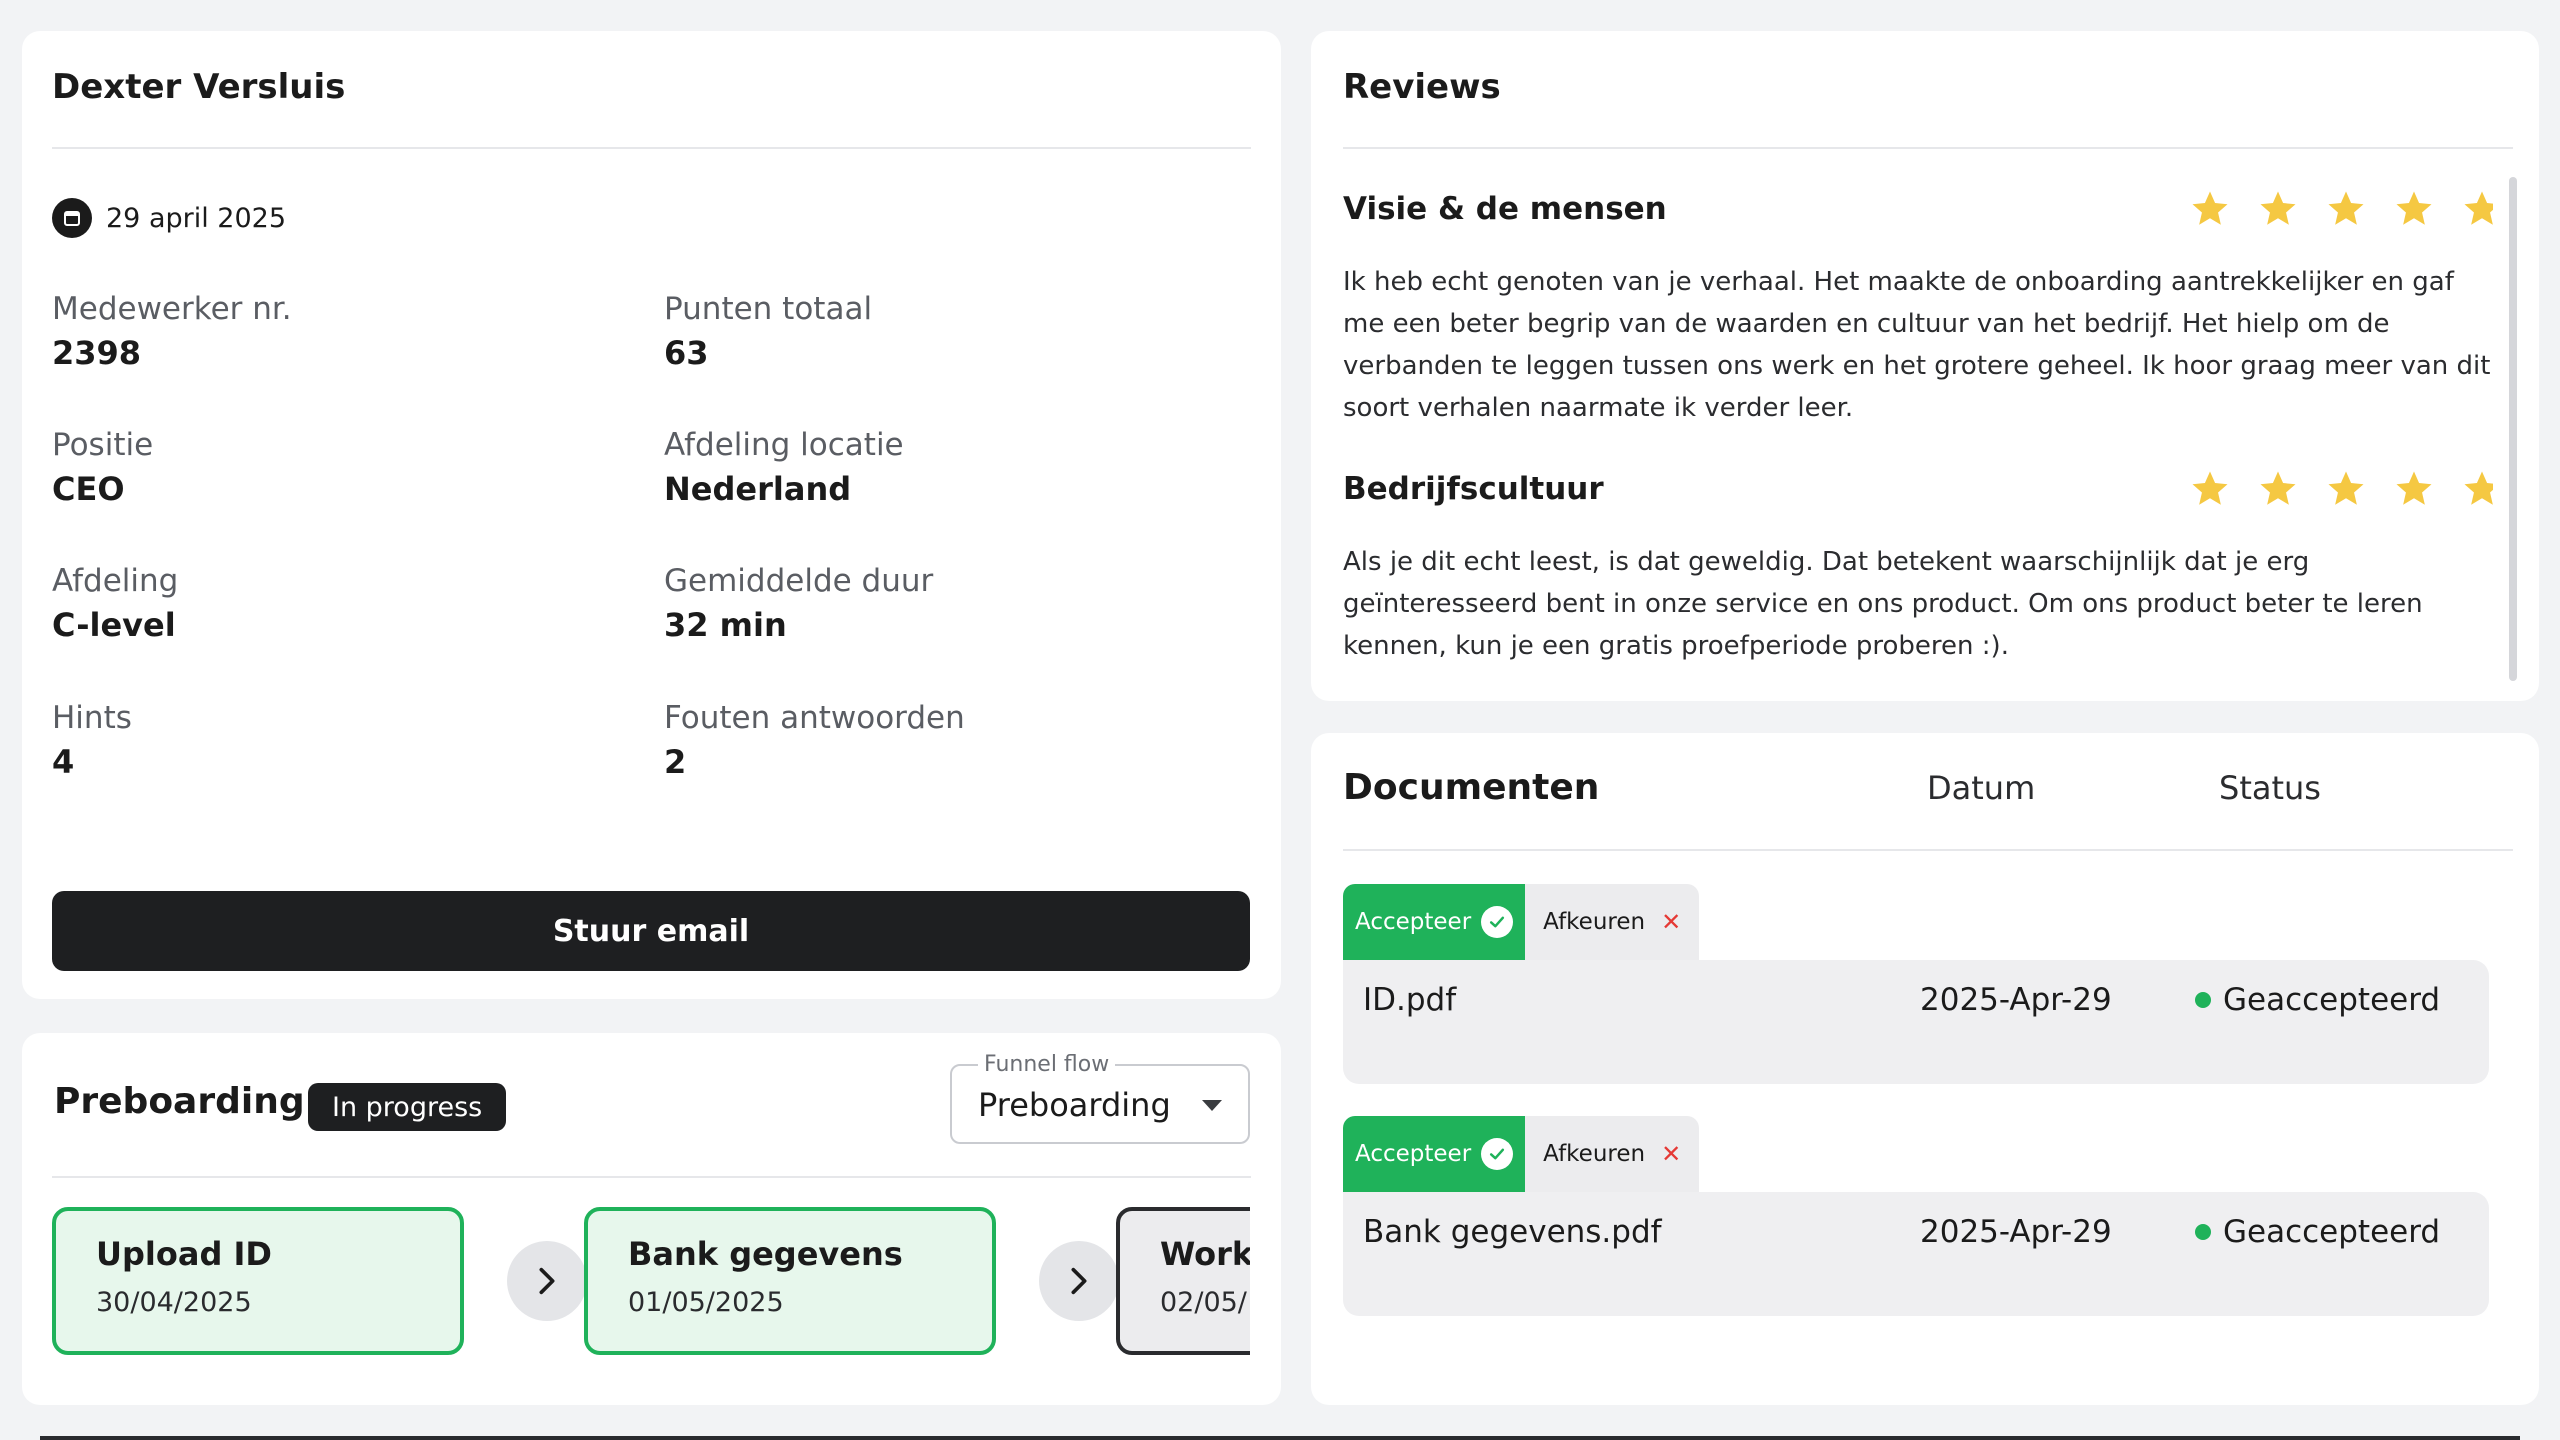 The image size is (2560, 1440). What do you see at coordinates (179, 1101) in the screenshot?
I see `preboarding-title: Preboarding` at bounding box center [179, 1101].